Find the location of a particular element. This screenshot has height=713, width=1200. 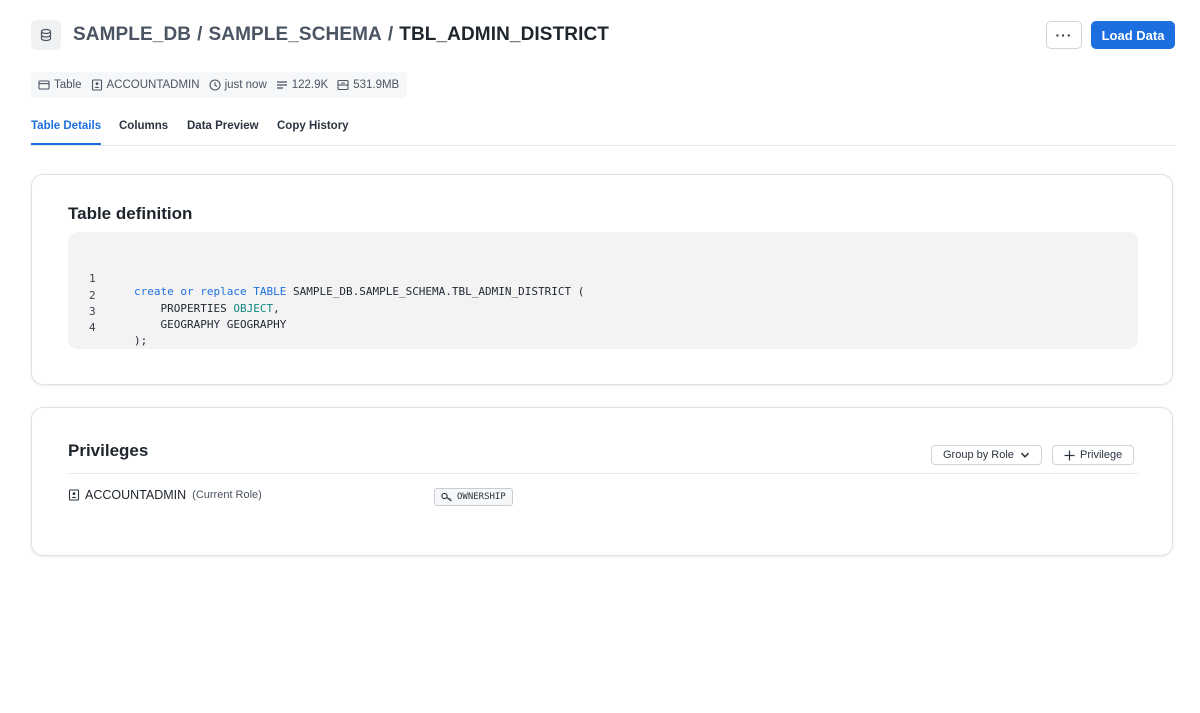

sql-keyword: or is located at coordinates (187, 291).